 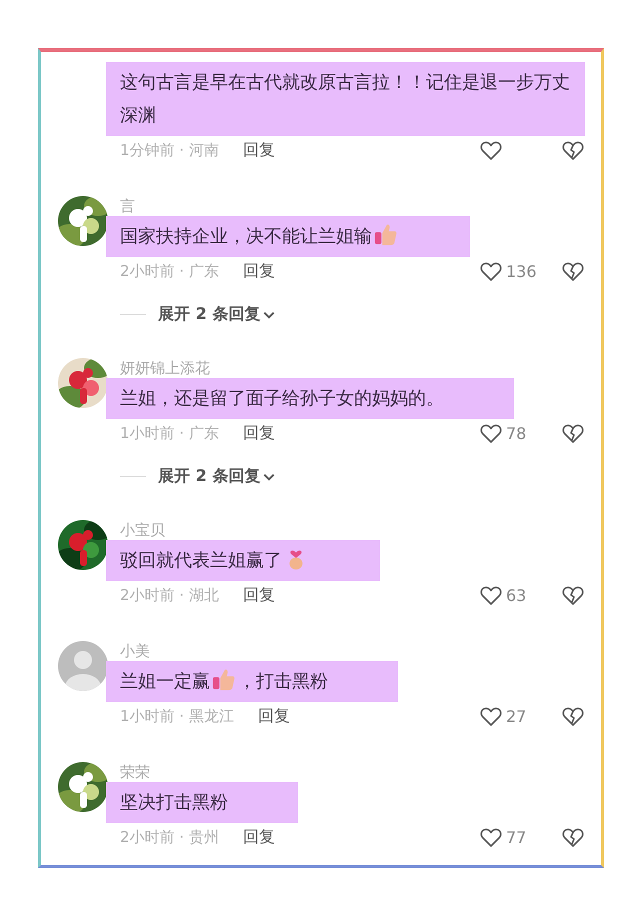 What do you see at coordinates (169, 837) in the screenshot?
I see `comment-time-location: 2小时前 · 贵州` at bounding box center [169, 837].